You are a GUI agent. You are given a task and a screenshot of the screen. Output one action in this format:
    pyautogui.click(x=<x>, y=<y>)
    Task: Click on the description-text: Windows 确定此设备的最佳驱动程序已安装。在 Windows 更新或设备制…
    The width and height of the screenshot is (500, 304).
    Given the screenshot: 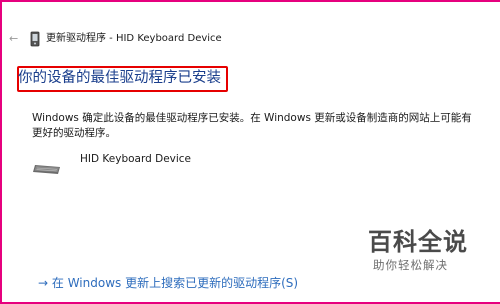 What is the action you would take?
    pyautogui.click(x=252, y=125)
    